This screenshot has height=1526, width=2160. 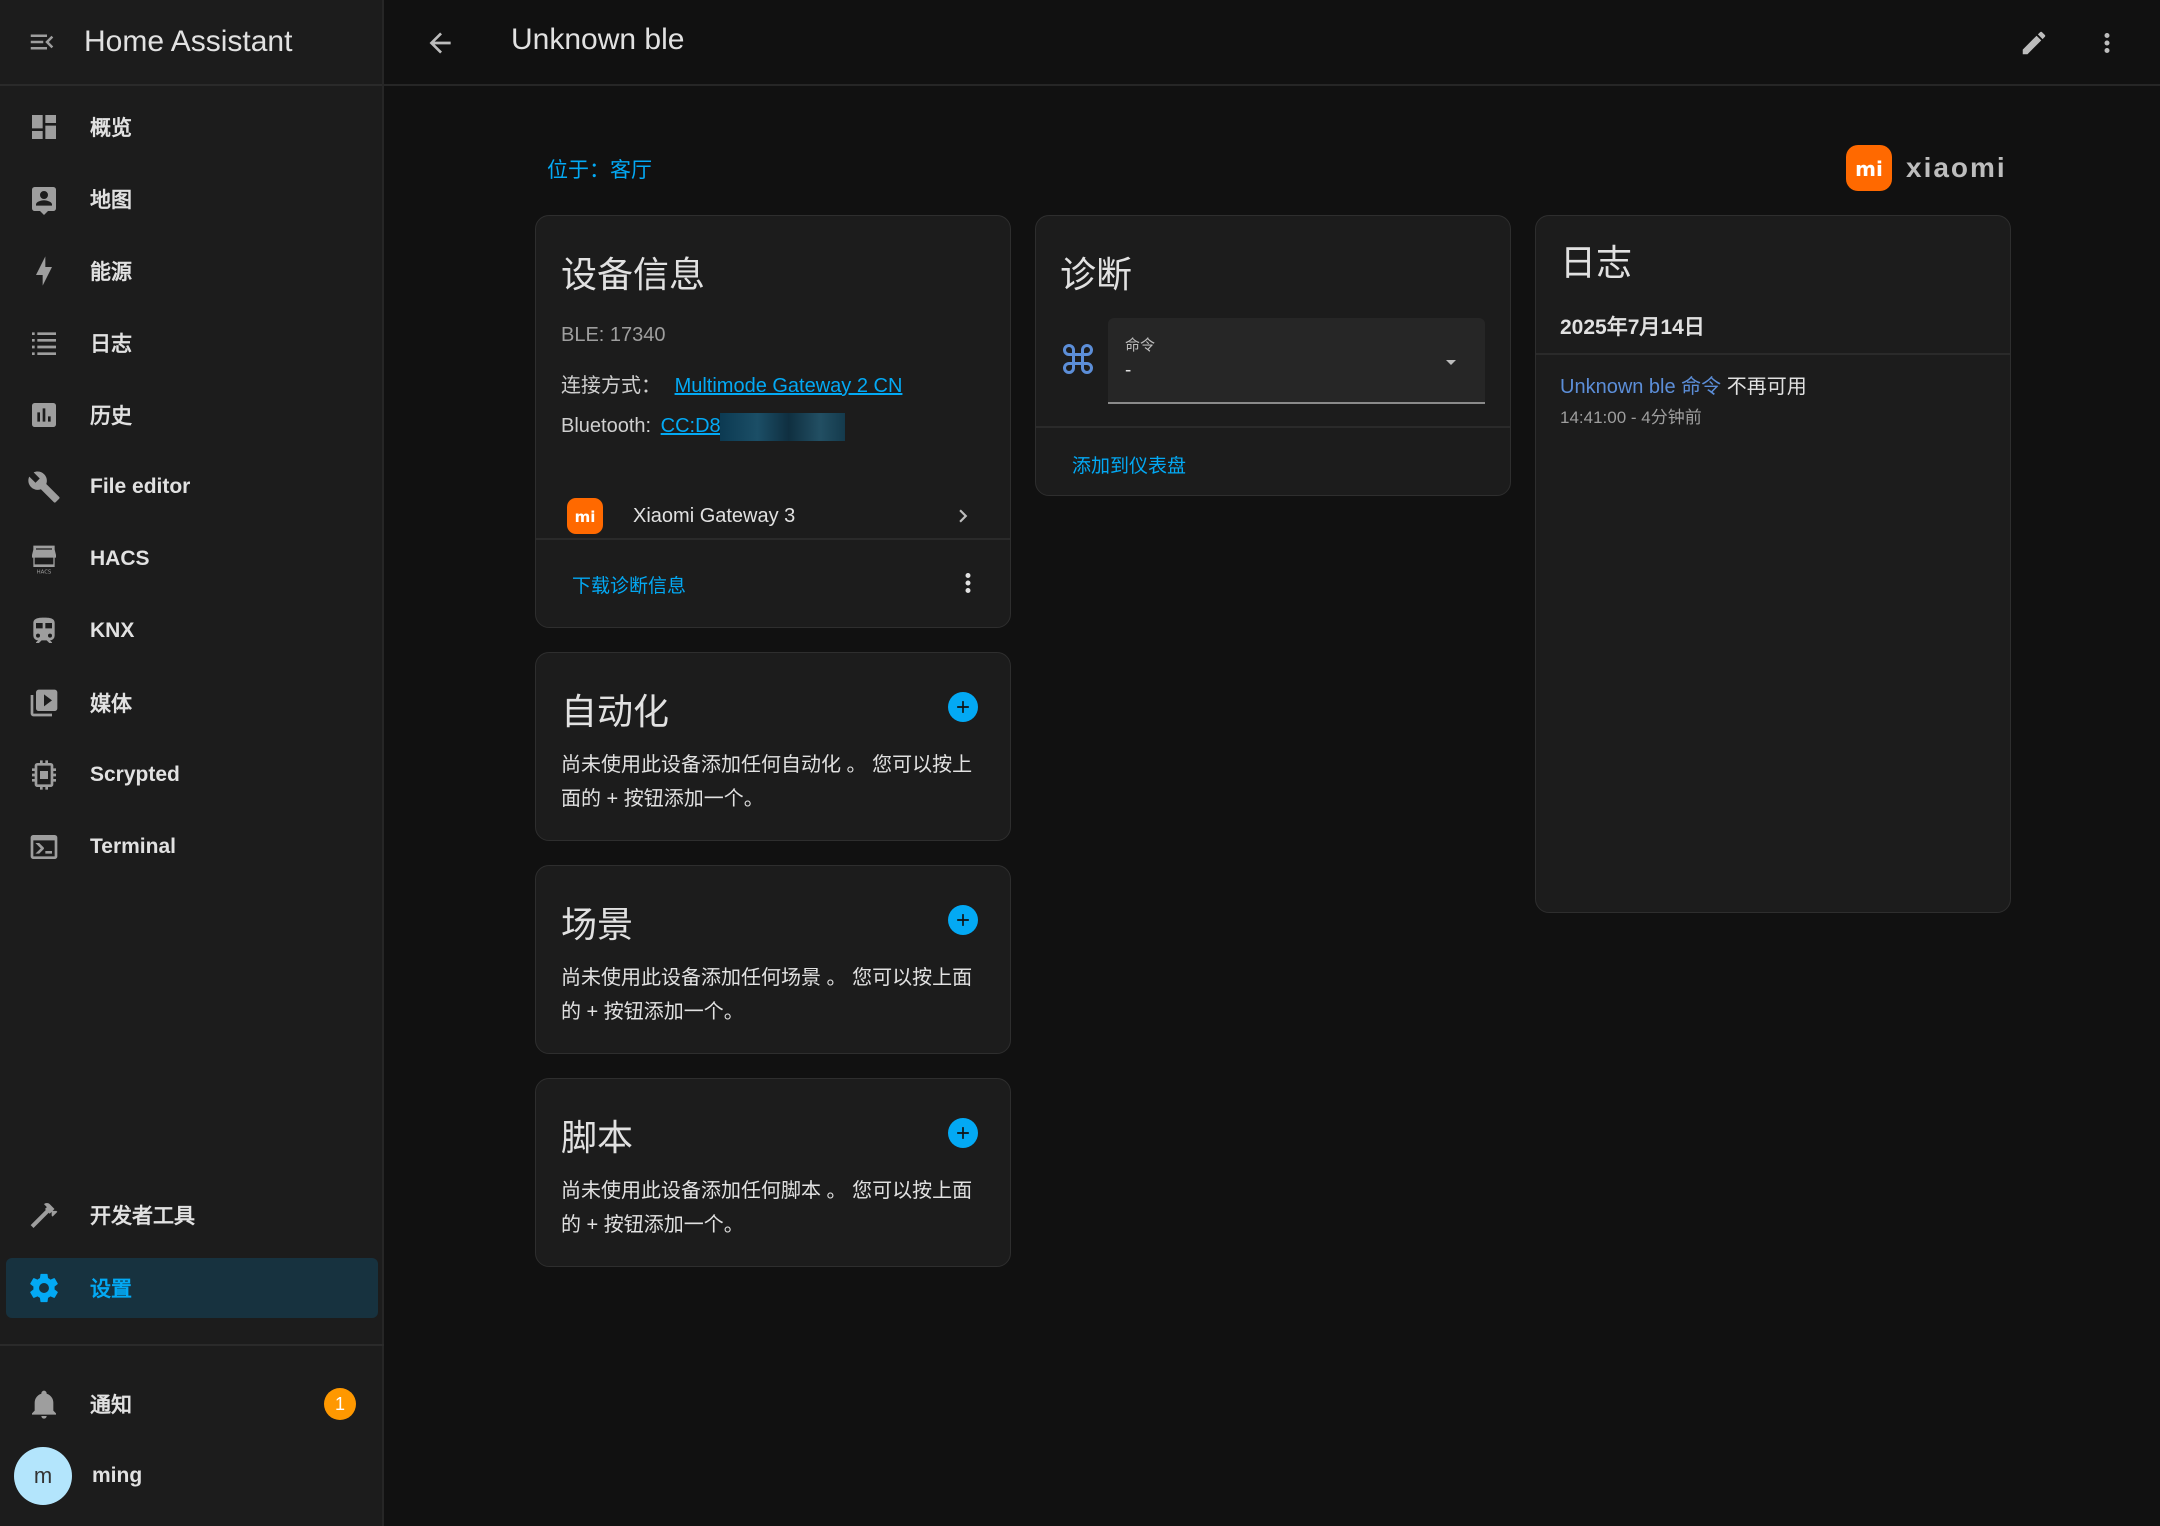 I want to click on sidebar-header: Home Assistant, so click(x=191, y=43).